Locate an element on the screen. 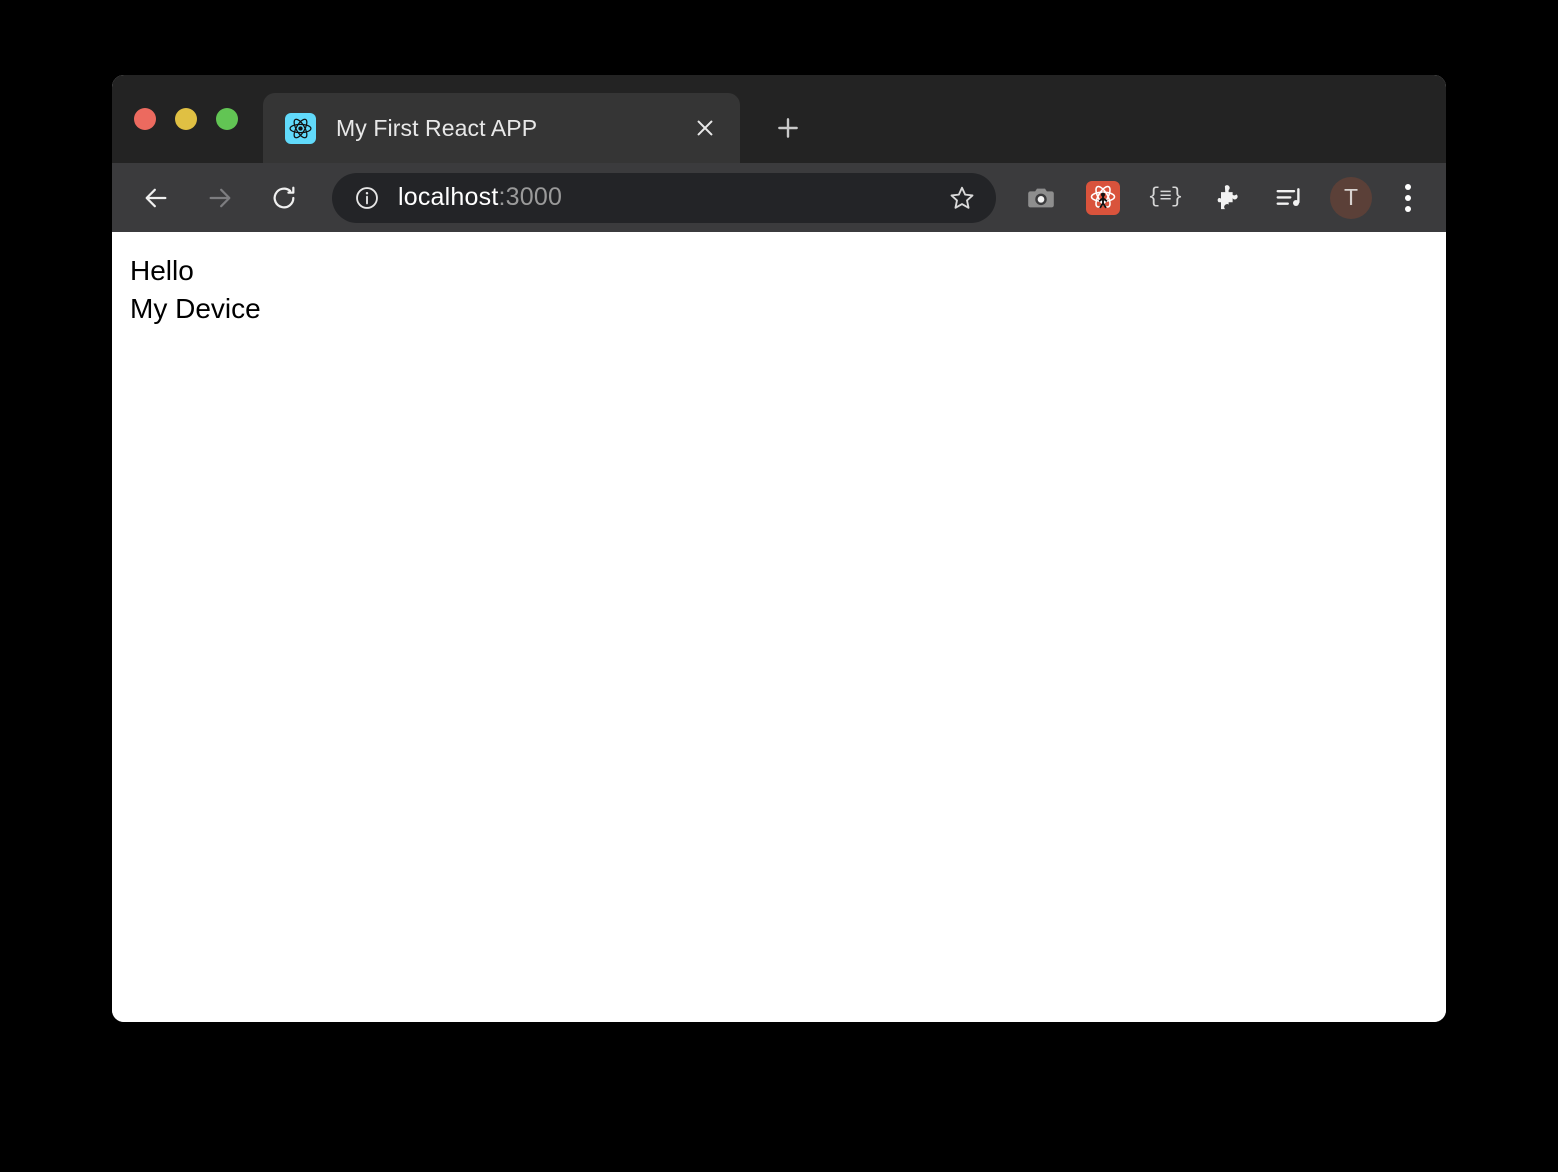 Image resolution: width=1558 pixels, height=1172 pixels. browser-tab-active: My First React APP is located at coordinates (501, 128).